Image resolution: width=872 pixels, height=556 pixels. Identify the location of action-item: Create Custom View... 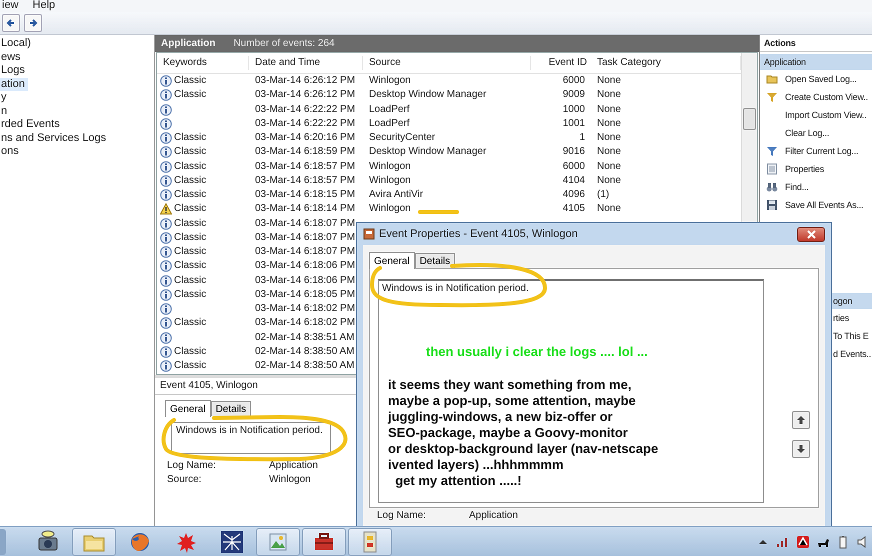
(816, 97).